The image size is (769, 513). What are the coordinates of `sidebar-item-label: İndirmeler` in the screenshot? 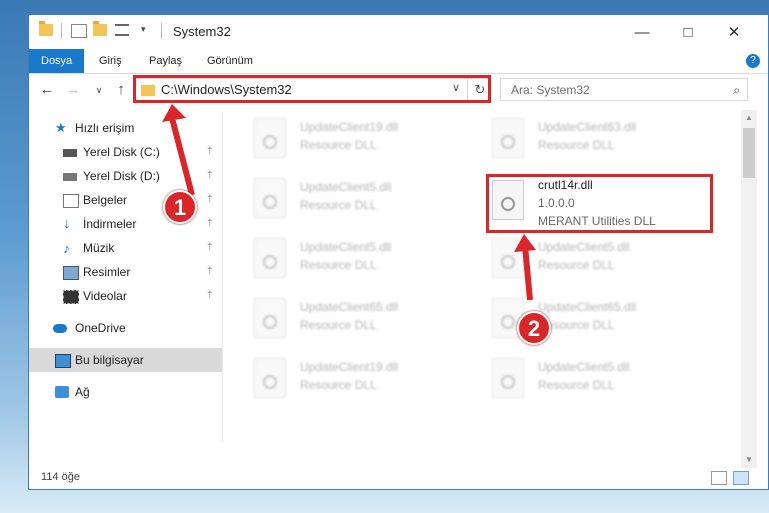 It's located at (110, 224).